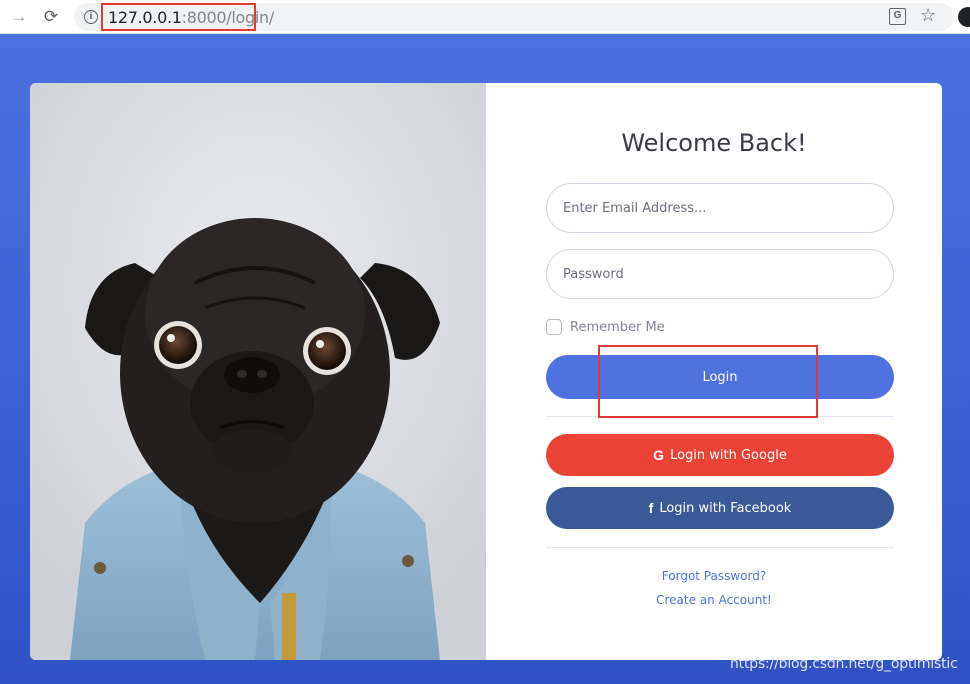 The height and width of the screenshot is (684, 970). Describe the element at coordinates (659, 455) in the screenshot. I see `google-icon: G` at that location.